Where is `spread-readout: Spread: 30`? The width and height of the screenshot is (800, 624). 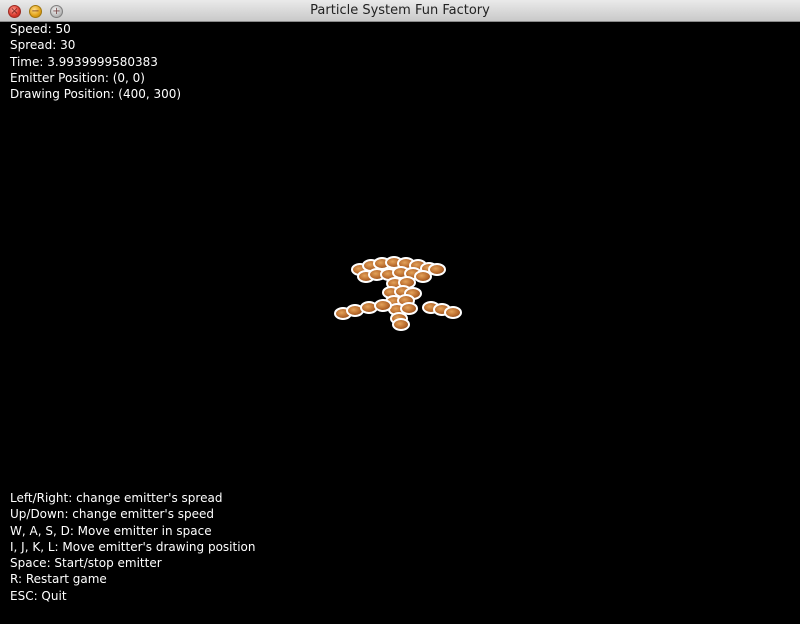
spread-readout: Spread: 30 is located at coordinates (43, 45).